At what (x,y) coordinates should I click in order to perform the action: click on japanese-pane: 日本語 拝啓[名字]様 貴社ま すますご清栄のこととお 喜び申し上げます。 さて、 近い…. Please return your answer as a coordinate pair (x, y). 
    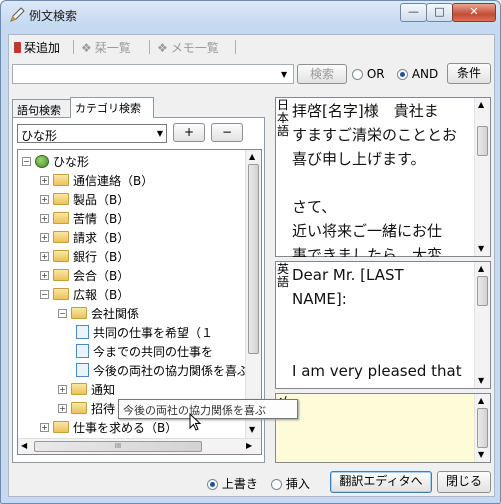
    Looking at the image, I should click on (383, 177).